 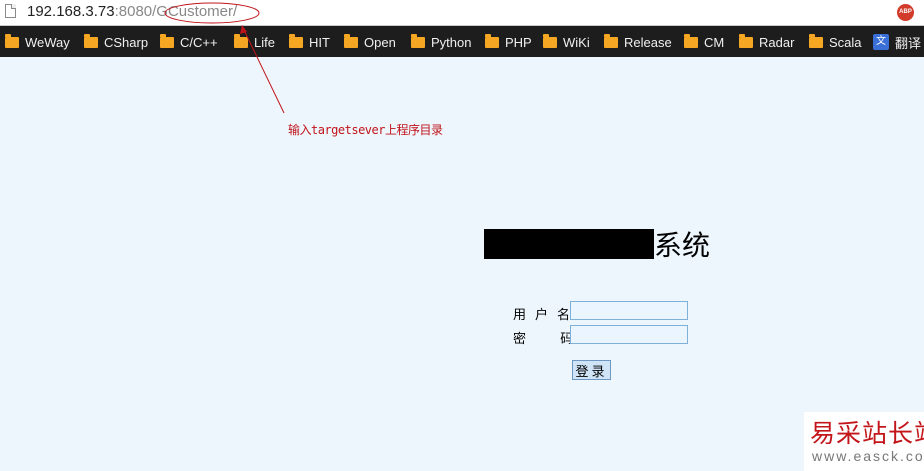 I want to click on login-button: 登录, so click(x=591, y=370).